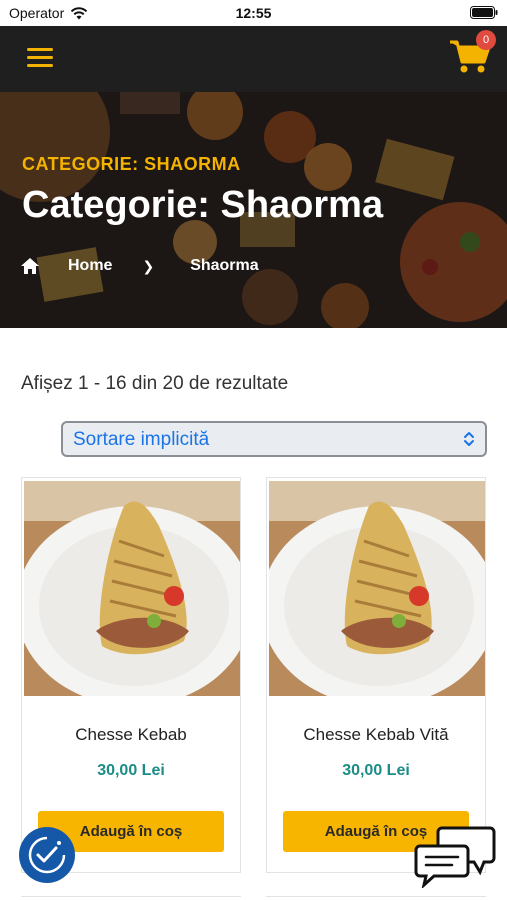  I want to click on app-header, so click(253, 59).